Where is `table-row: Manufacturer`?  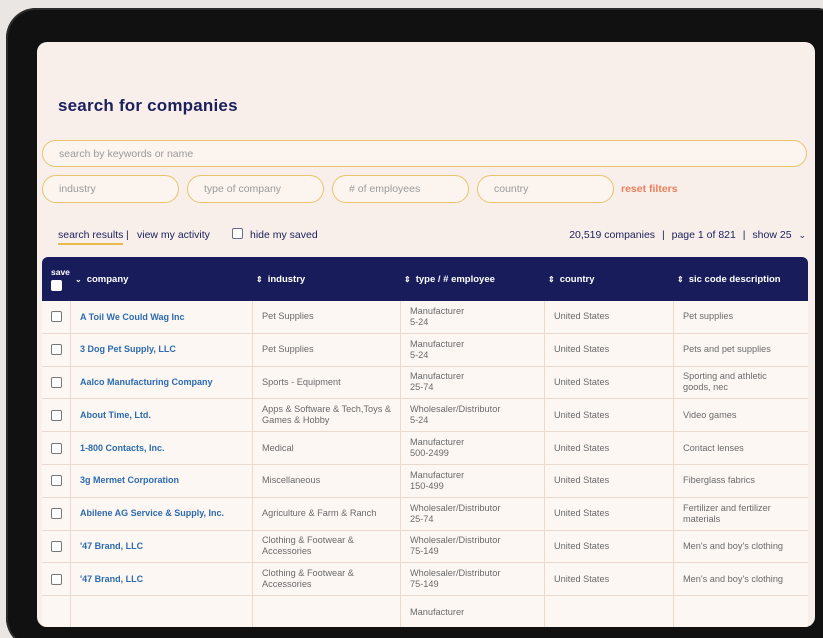
table-row: Manufacturer is located at coordinates (425, 611).